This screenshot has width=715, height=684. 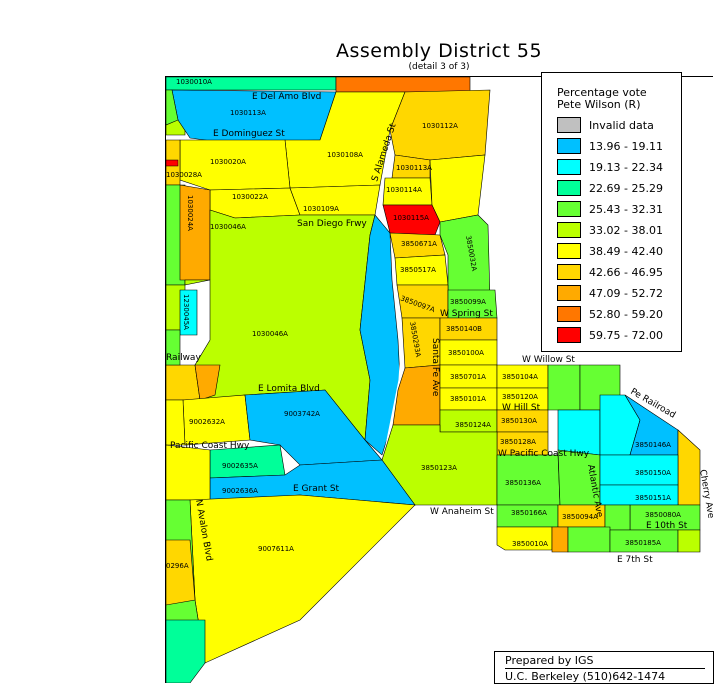 What do you see at coordinates (270, 334) in the screenshot?
I see `label-1030046A-b: 1030046A` at bounding box center [270, 334].